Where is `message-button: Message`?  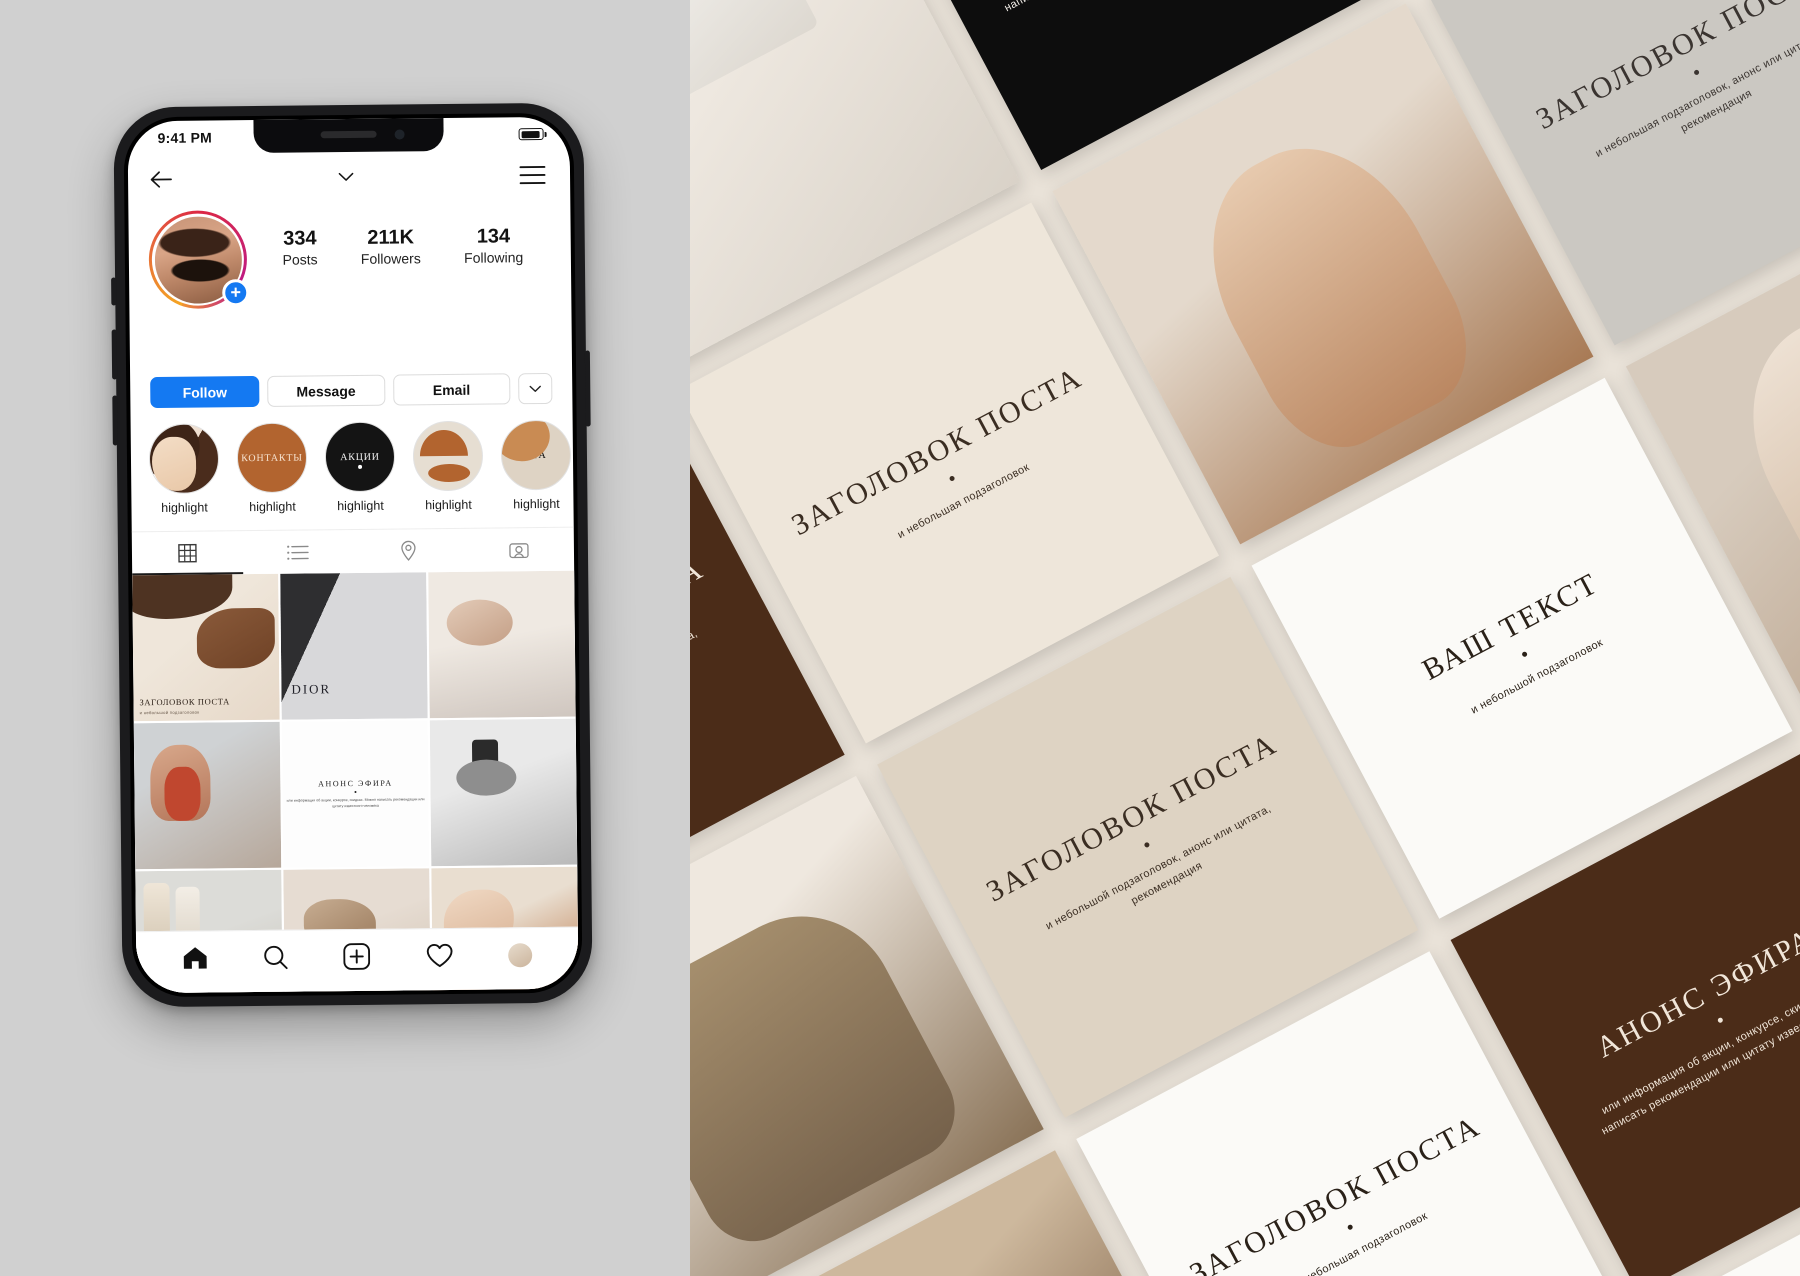
message-button: Message is located at coordinates (326, 390).